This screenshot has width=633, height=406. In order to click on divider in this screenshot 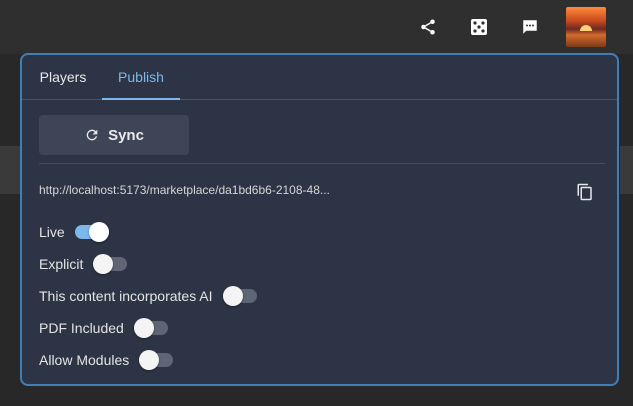, I will do `click(322, 163)`.